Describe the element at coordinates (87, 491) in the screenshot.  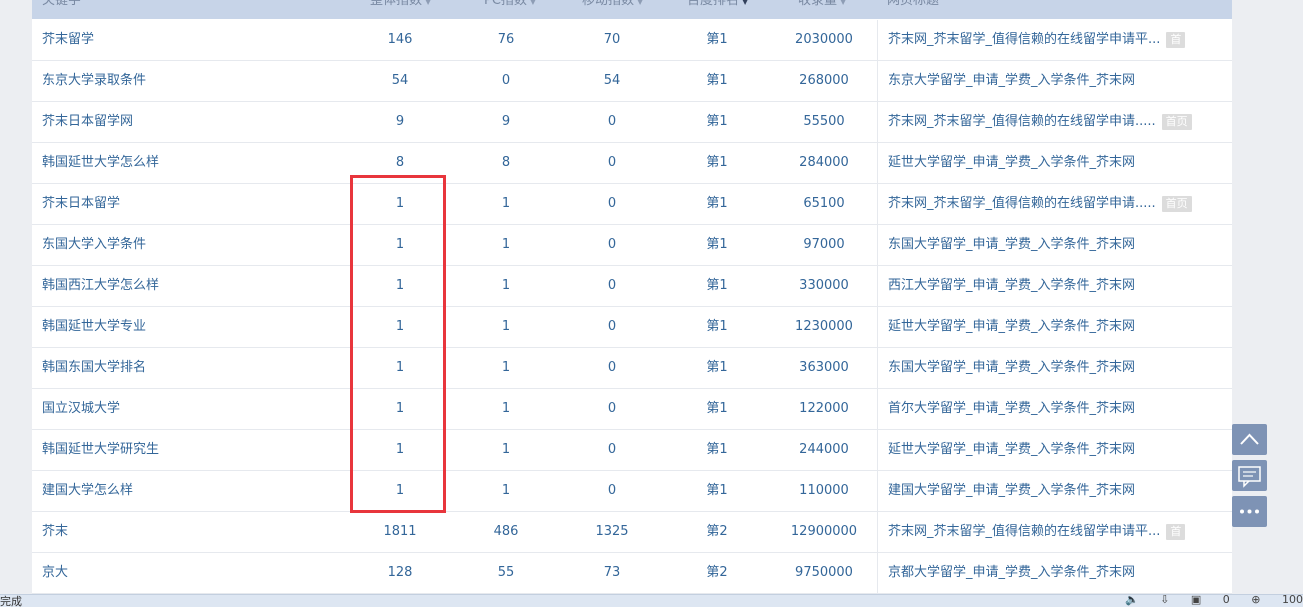
I see `keyword-link: 建国大学怎么样` at that location.